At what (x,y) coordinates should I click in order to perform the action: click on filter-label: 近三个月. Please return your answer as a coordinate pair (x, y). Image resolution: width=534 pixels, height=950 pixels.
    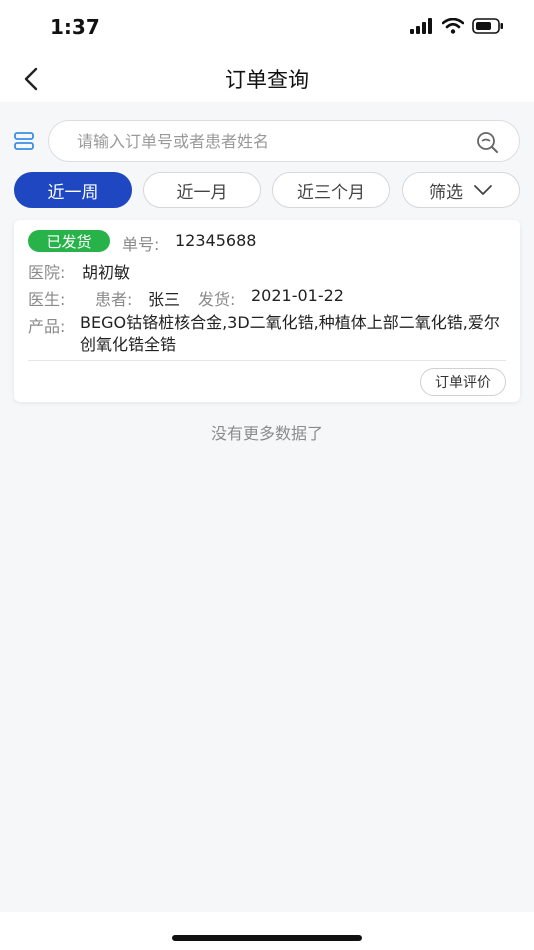
    Looking at the image, I should click on (331, 192).